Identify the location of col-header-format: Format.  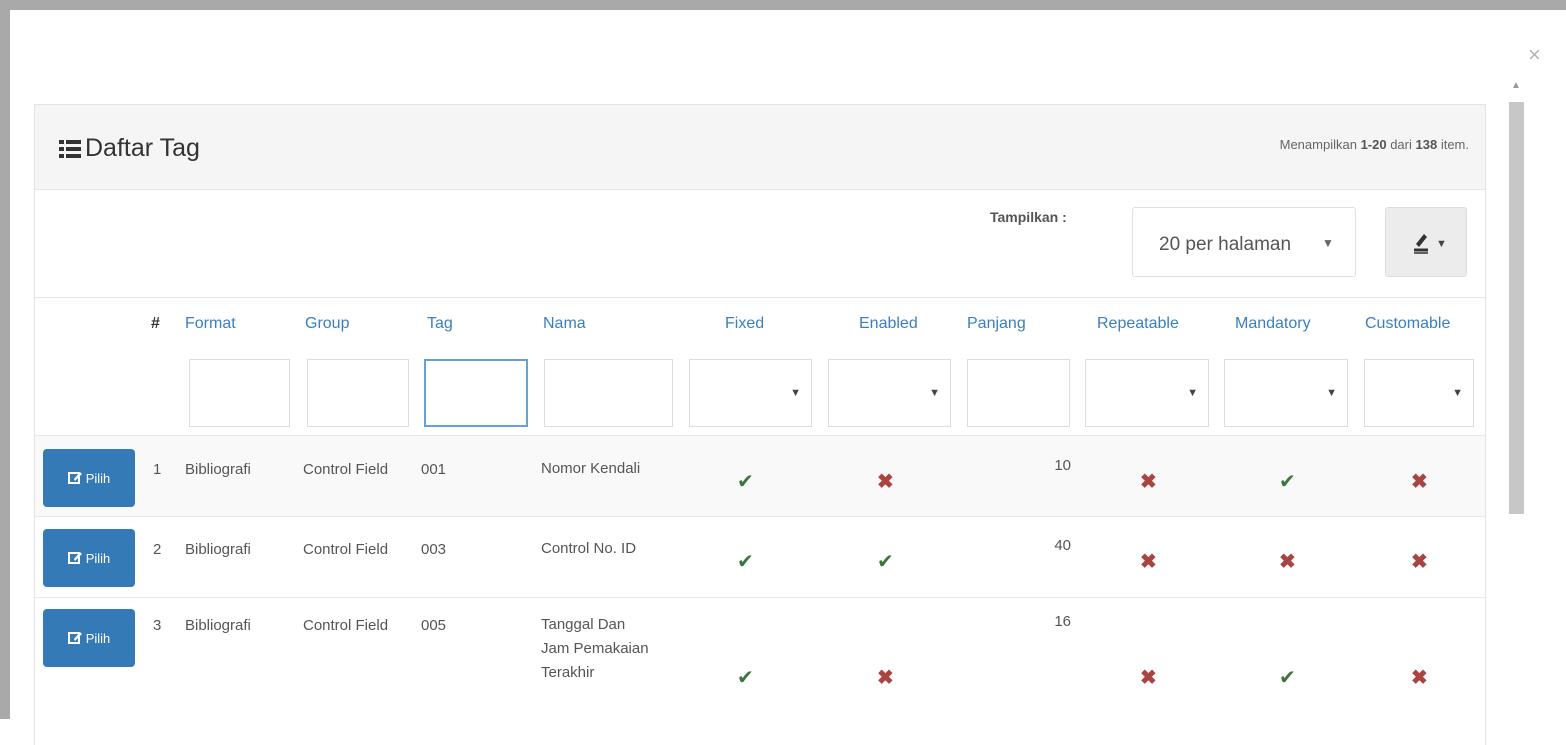
(210, 324).